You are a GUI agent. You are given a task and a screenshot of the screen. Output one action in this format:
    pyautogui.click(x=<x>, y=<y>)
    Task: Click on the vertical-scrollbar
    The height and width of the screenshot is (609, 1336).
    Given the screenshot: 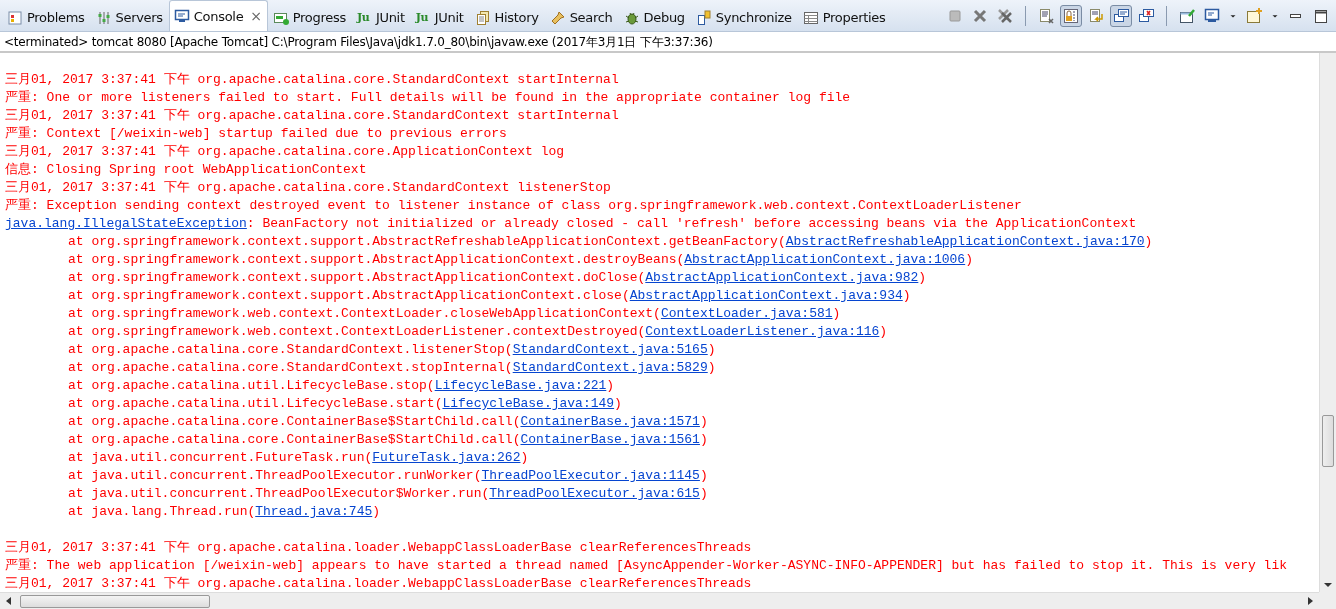 What is the action you would take?
    pyautogui.click(x=1327, y=322)
    